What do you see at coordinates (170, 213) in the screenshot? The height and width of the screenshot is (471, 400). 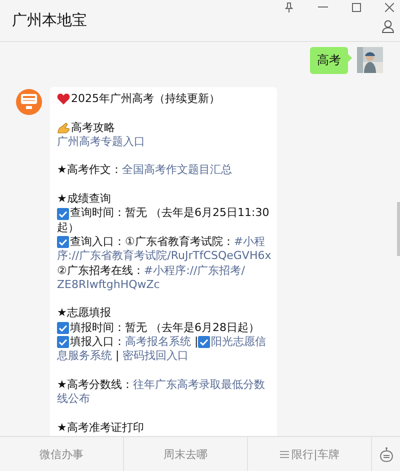 I see `message-text: 查询时间：暂无 （去年是6月25日11:30` at bounding box center [170, 213].